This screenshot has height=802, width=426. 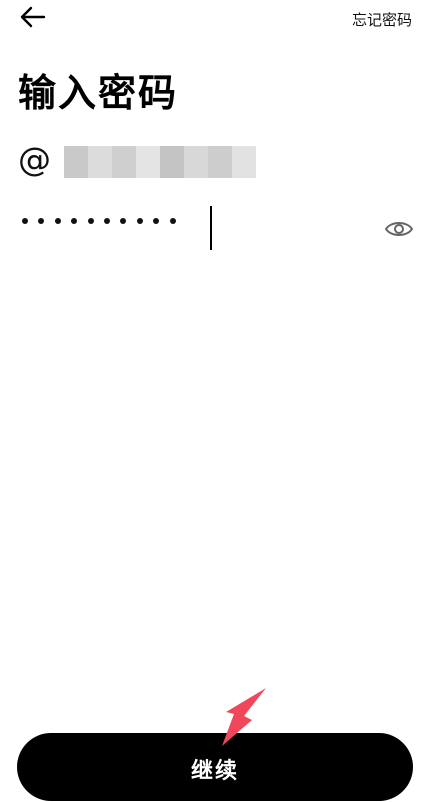 I want to click on password-field, so click(x=216, y=228).